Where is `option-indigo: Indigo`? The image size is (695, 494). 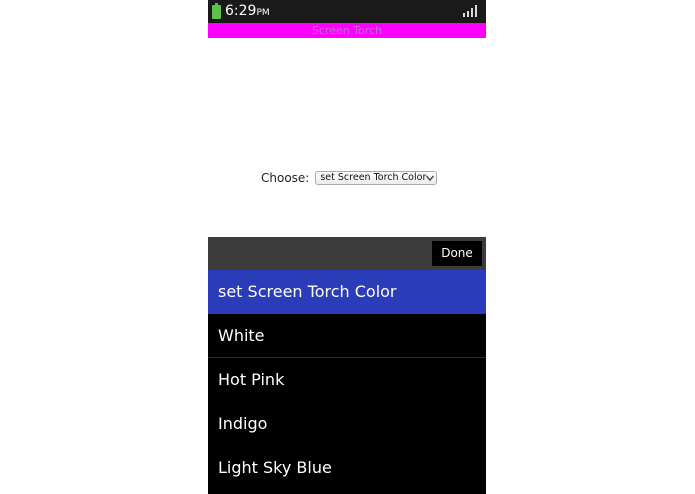
option-indigo: Indigo is located at coordinates (347, 424).